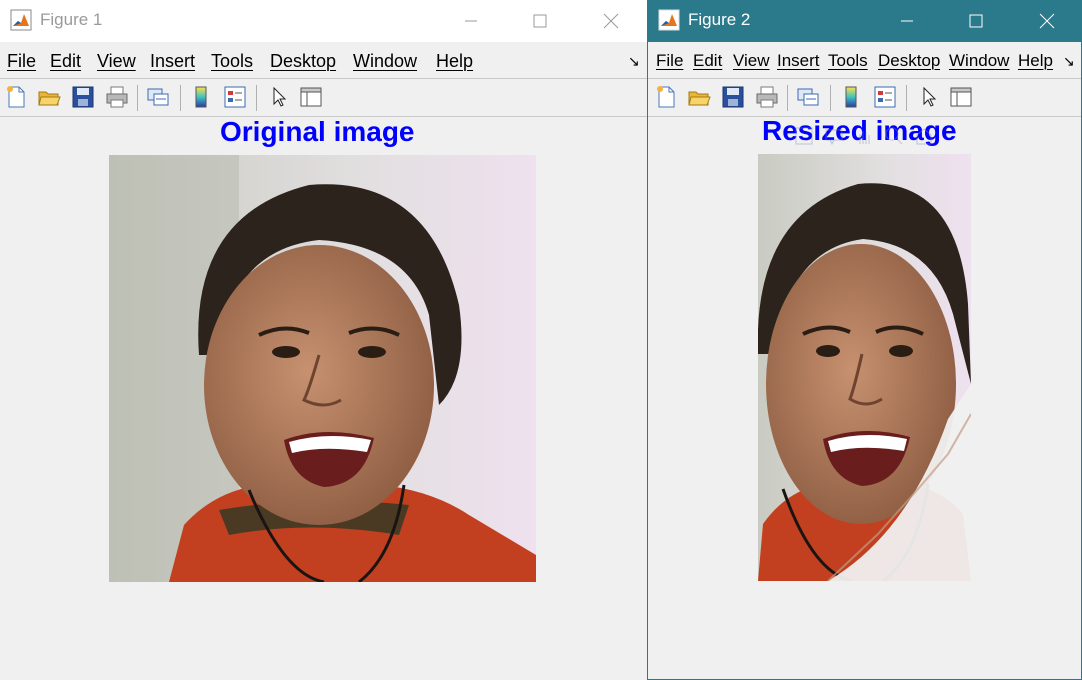  What do you see at coordinates (894, 136) in the screenshot?
I see `zoom-in-icon` at bounding box center [894, 136].